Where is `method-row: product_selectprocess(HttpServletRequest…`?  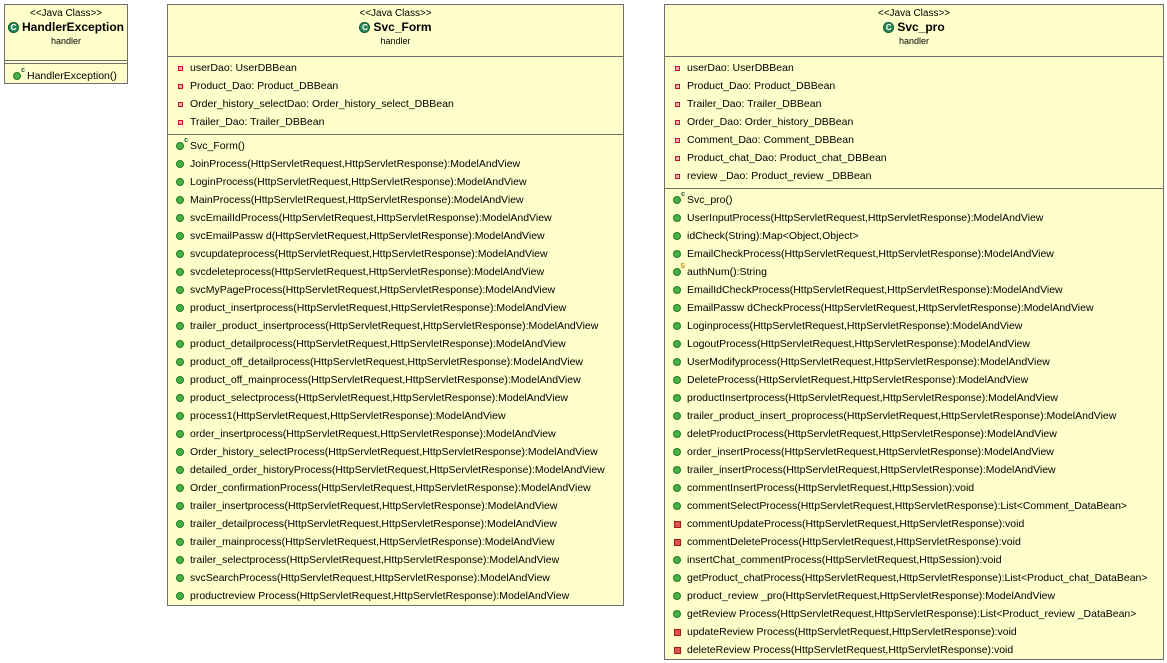
method-row: product_selectprocess(HttpServletRequest… is located at coordinates (395, 398).